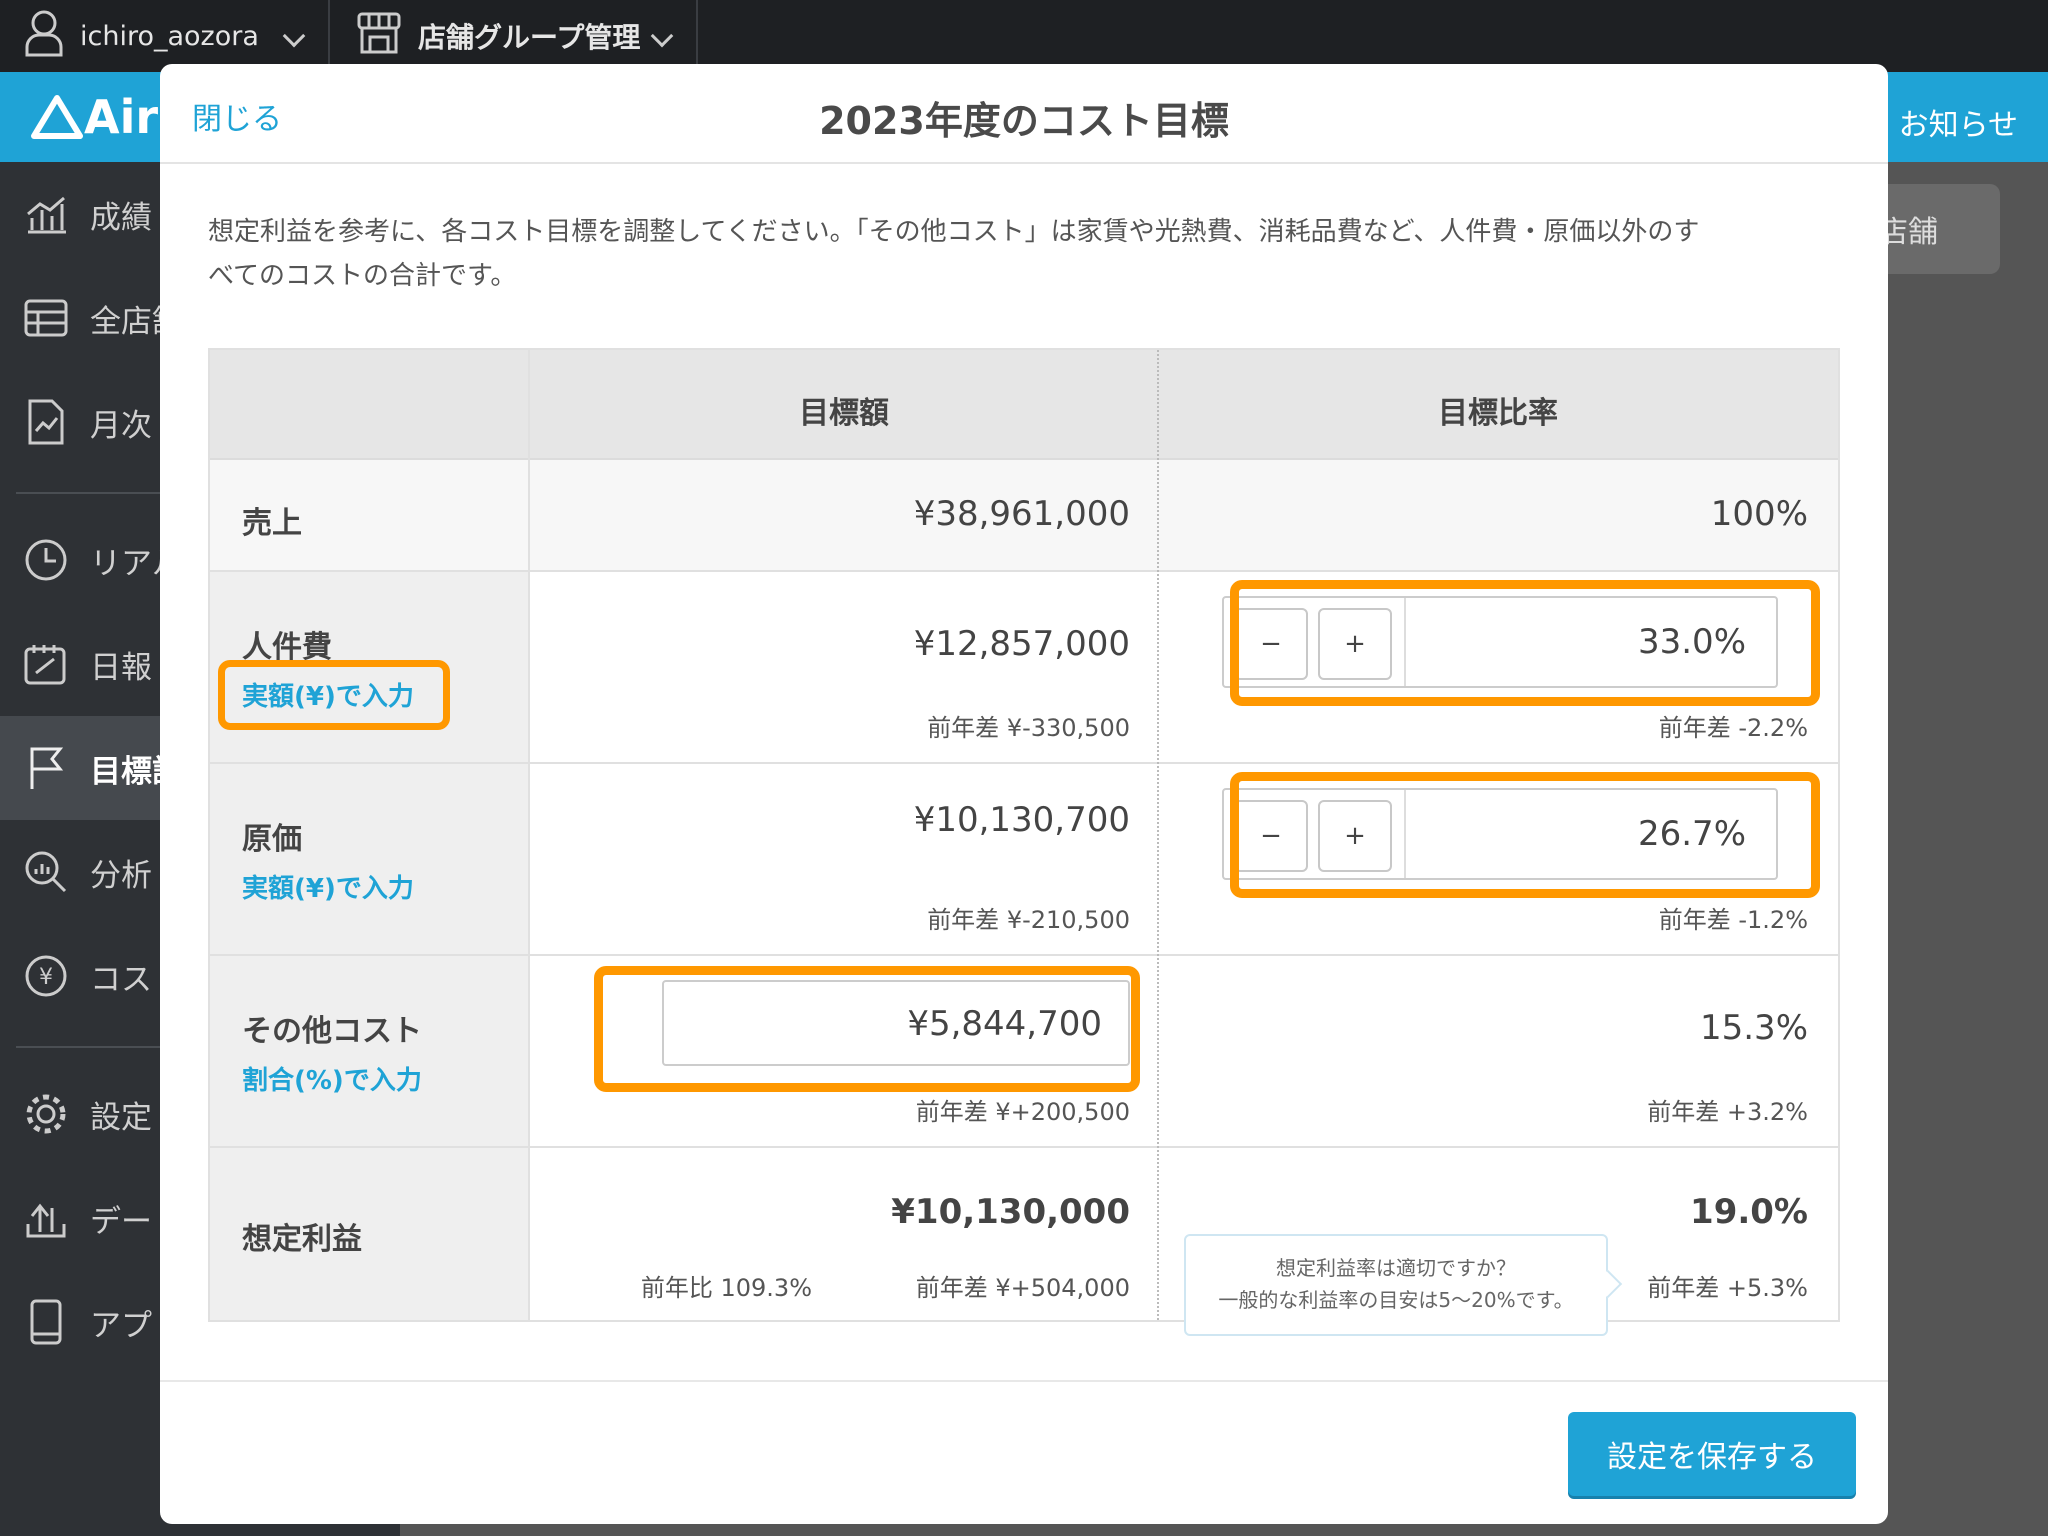 The image size is (2048, 1536). What do you see at coordinates (169, 36) in the screenshot?
I see `user-name: ichiro_aozora` at bounding box center [169, 36].